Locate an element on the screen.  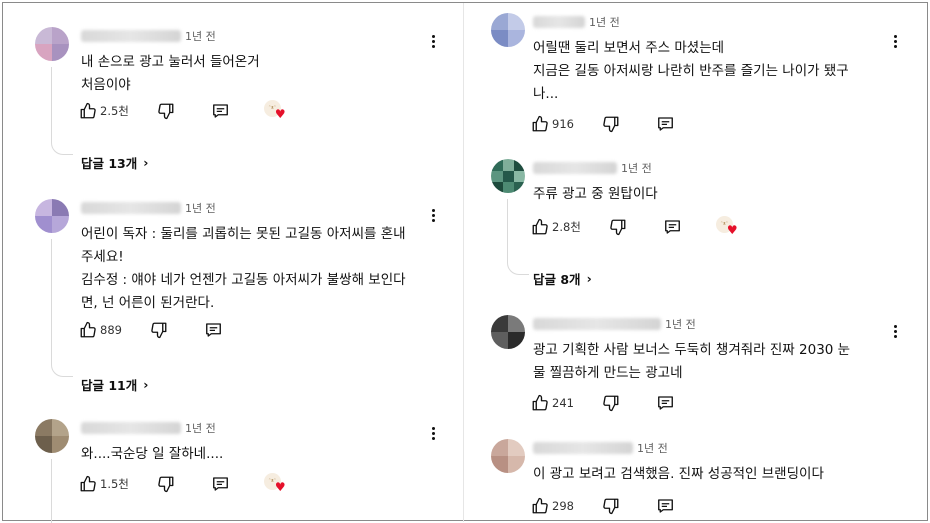
like-button: 298 is located at coordinates (559, 506).